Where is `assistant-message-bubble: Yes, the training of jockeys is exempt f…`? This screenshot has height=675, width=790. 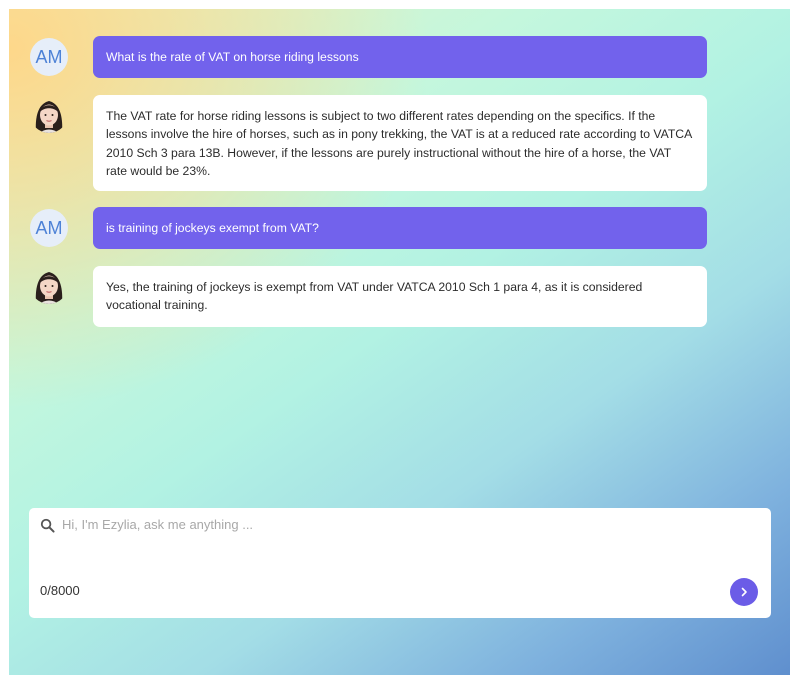
assistant-message-bubble: Yes, the training of jockeys is exempt f… is located at coordinates (400, 296).